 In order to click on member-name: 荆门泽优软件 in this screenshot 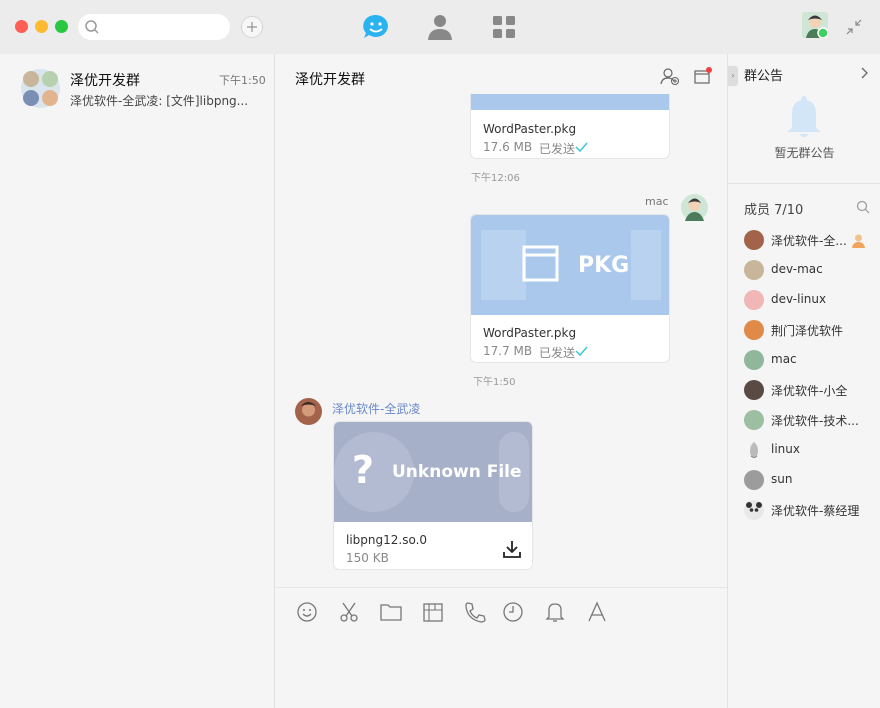, I will do `click(807, 331)`.